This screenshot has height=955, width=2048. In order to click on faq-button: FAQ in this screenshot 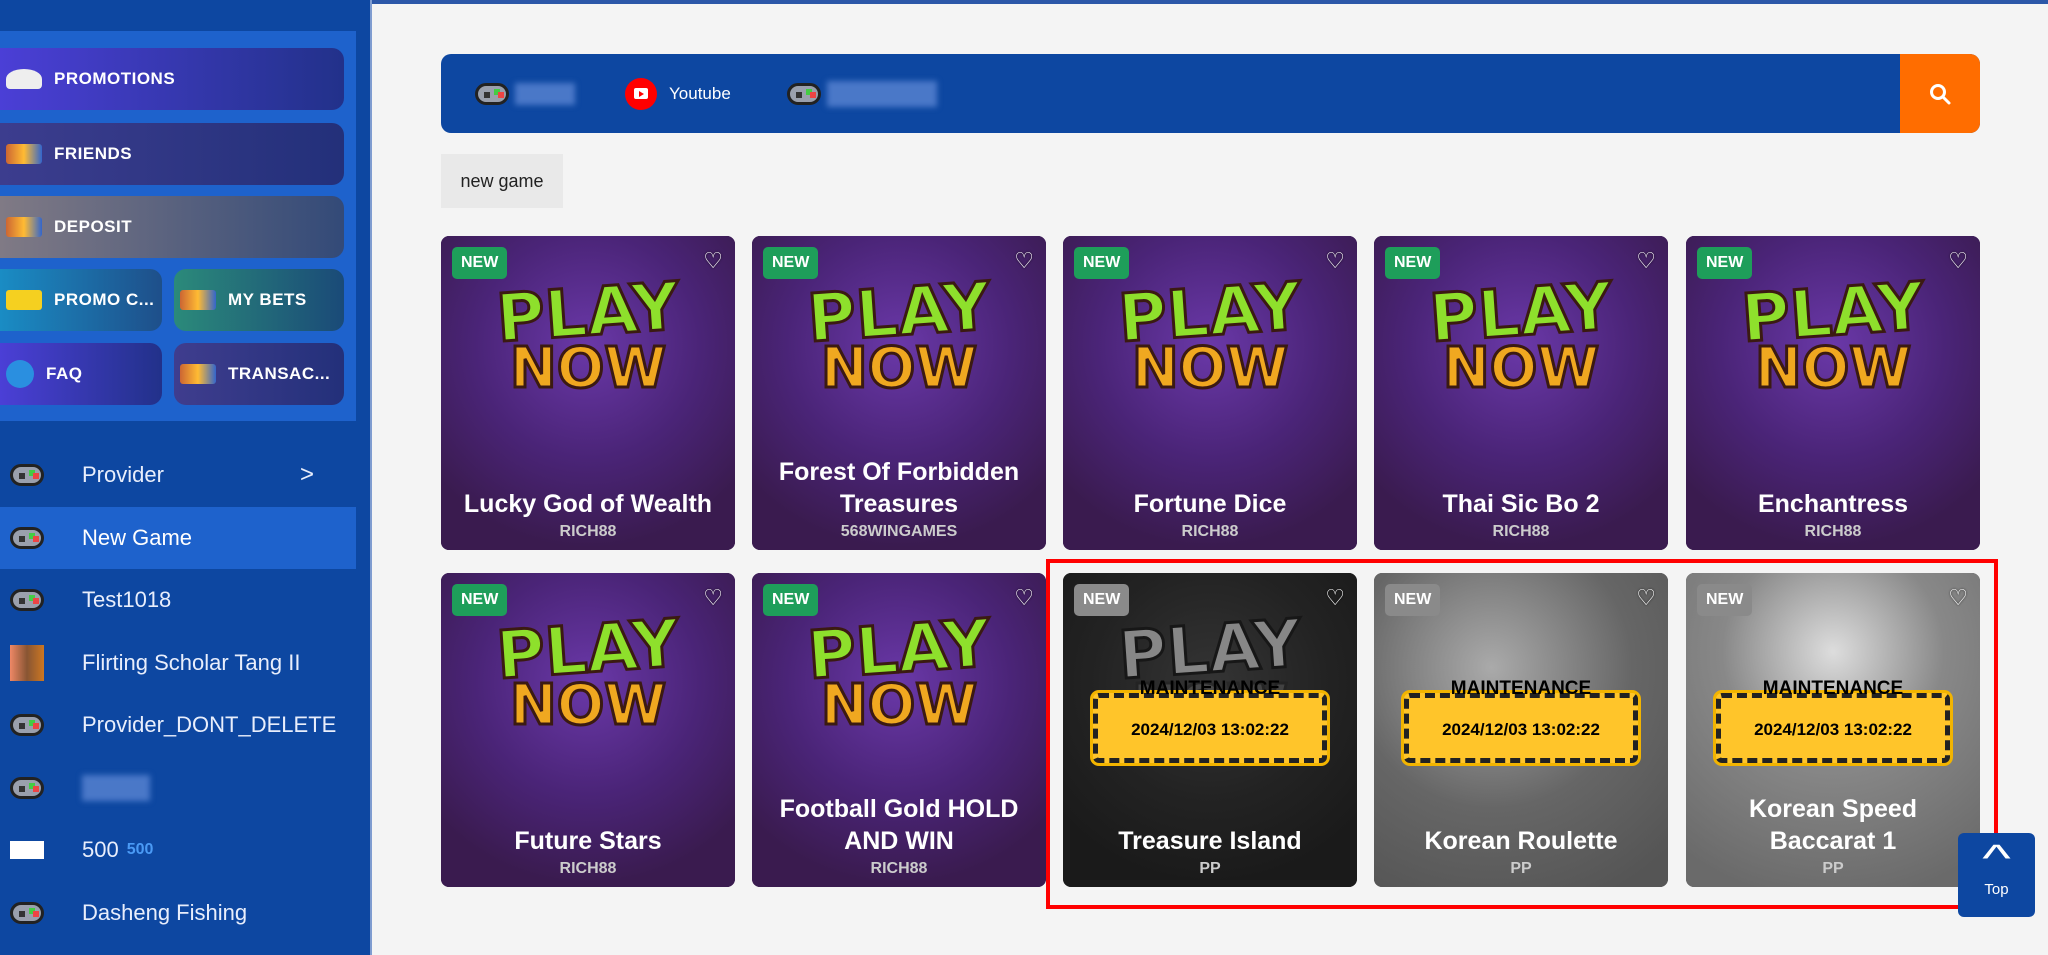, I will do `click(81, 374)`.